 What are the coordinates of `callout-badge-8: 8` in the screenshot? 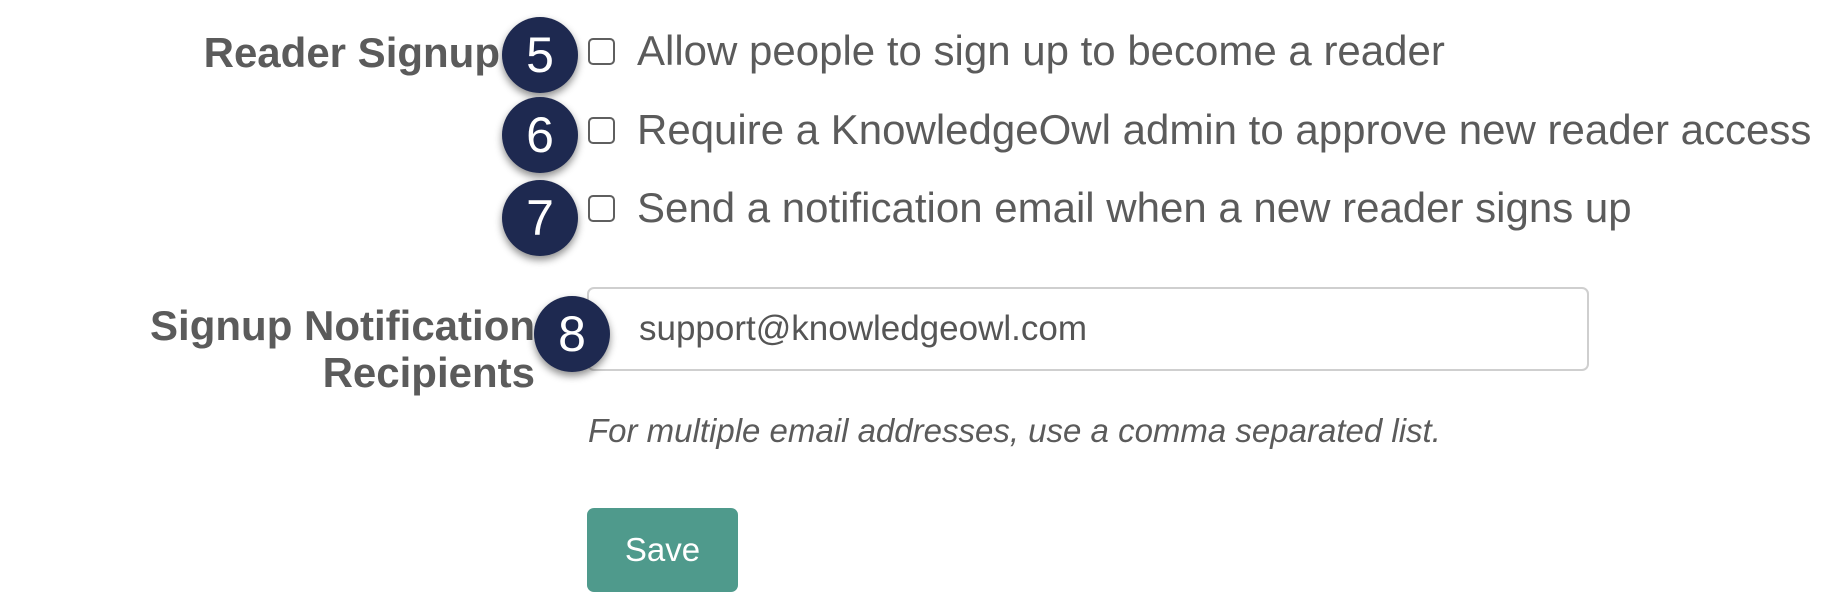 It's located at (572, 334).